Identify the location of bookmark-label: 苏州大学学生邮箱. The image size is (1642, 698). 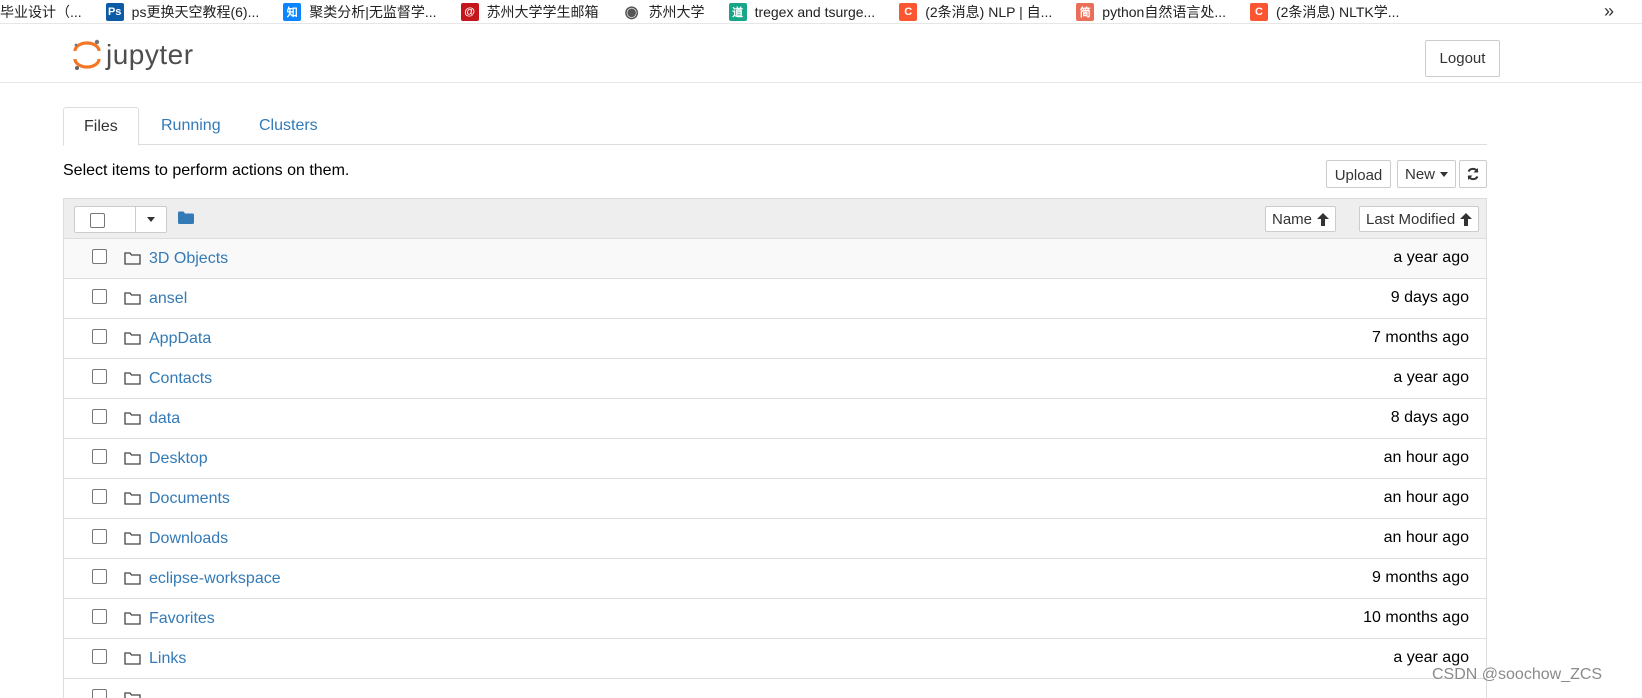
(542, 11).